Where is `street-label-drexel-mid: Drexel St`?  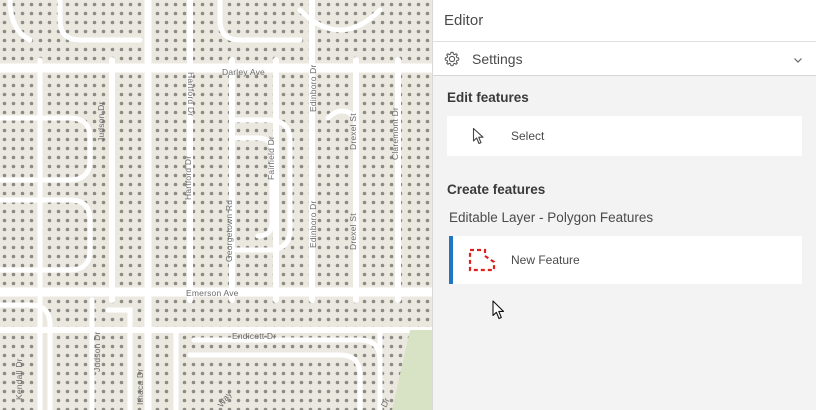 street-label-drexel-mid: Drexel St is located at coordinates (353, 231).